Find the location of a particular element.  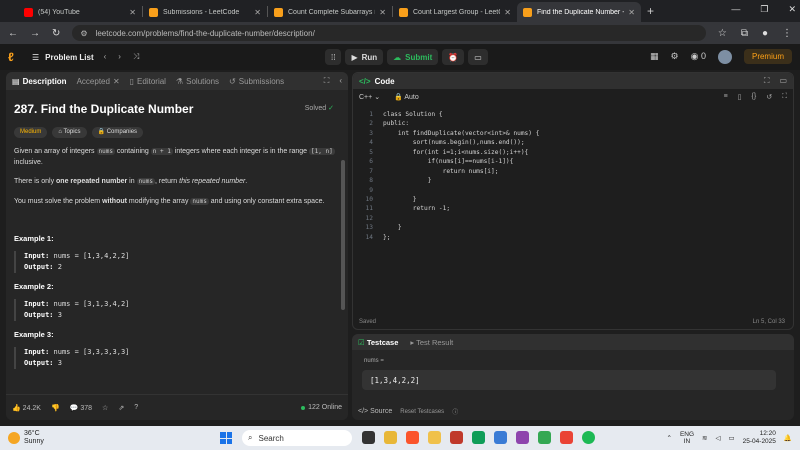

leetcode-logo-icon: ℓ is located at coordinates (15, 57).